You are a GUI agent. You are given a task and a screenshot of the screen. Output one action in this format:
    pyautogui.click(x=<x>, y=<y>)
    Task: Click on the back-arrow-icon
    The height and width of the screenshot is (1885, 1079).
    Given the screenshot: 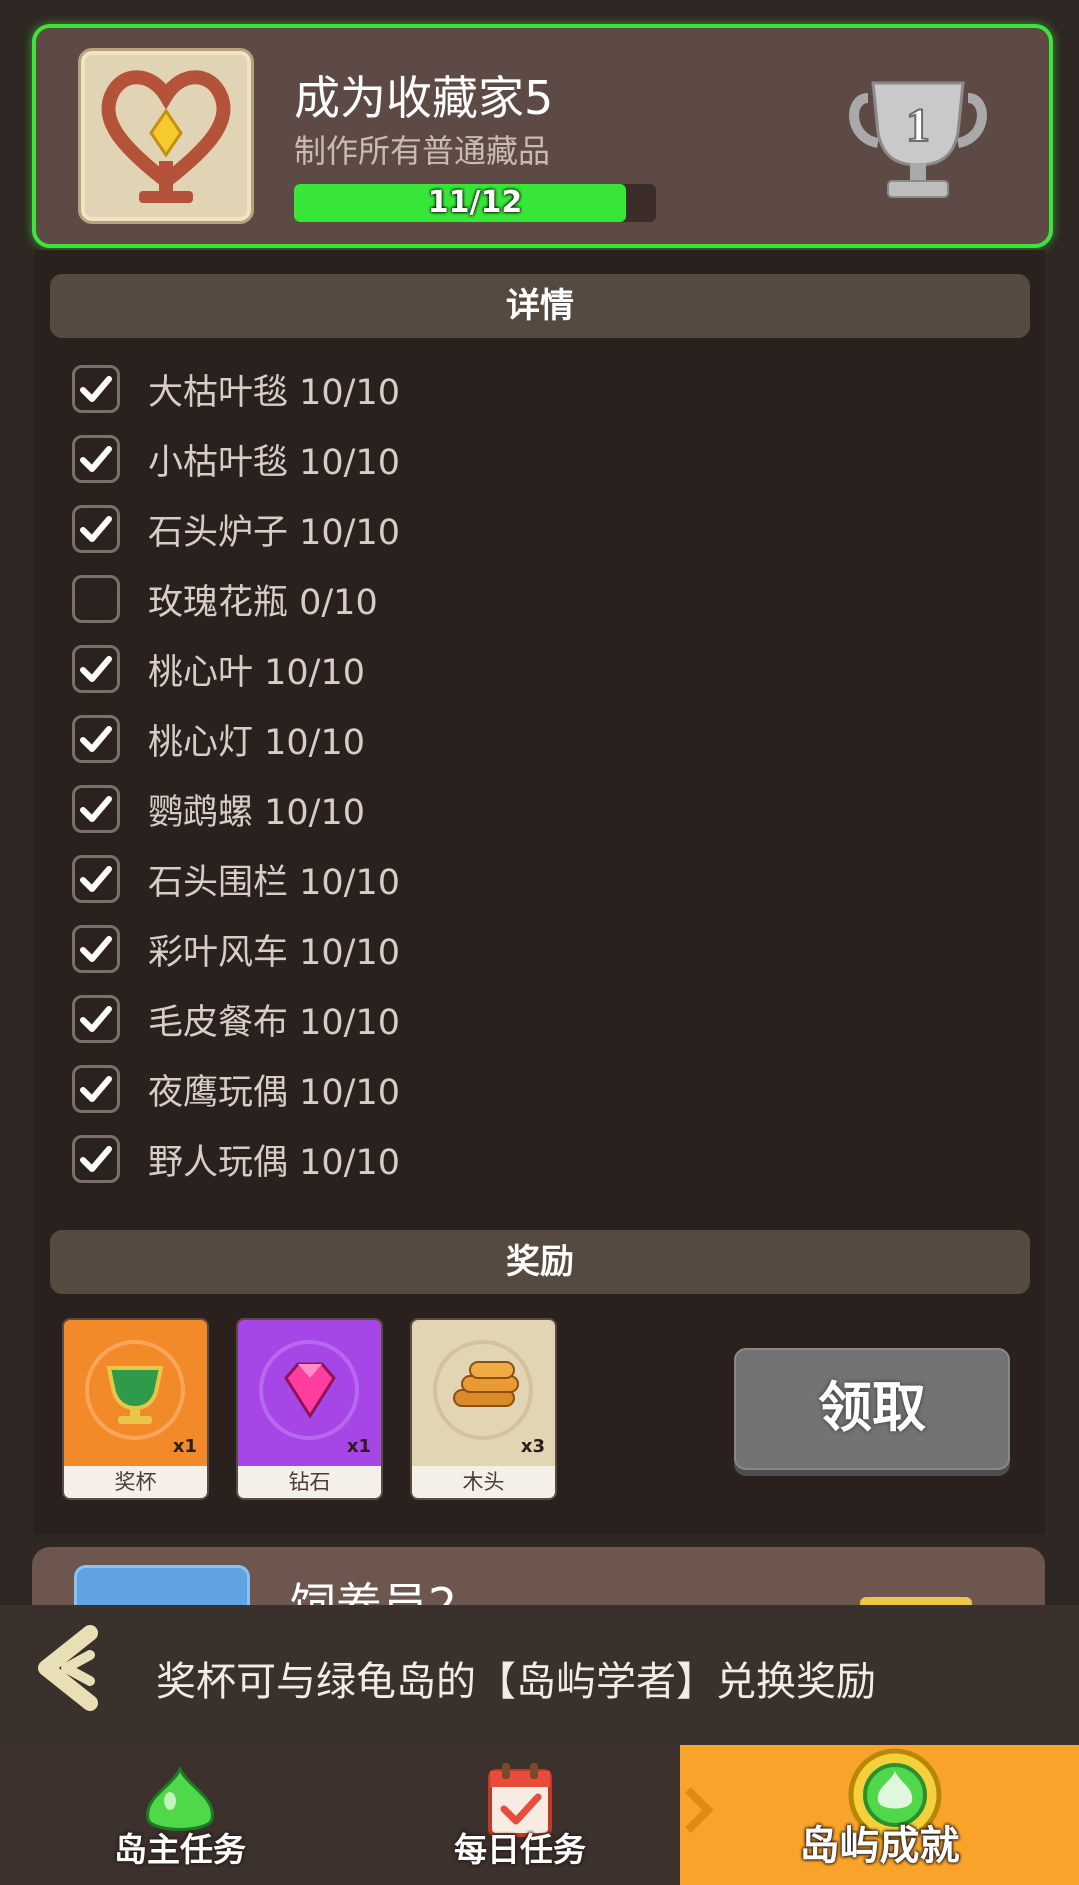 What is the action you would take?
    pyautogui.click(x=68, y=1668)
    